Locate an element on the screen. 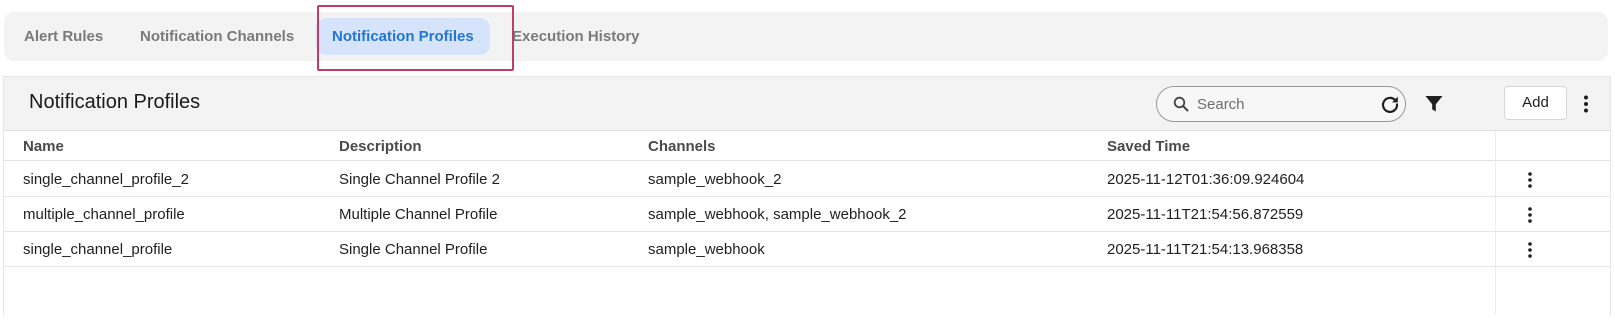  tab-notification-channels: Notification Channels is located at coordinates (217, 36).